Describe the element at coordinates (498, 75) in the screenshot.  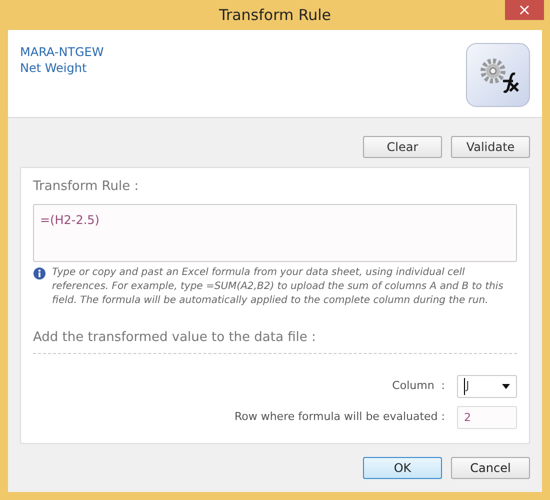
I see `formula-gear-icon` at that location.